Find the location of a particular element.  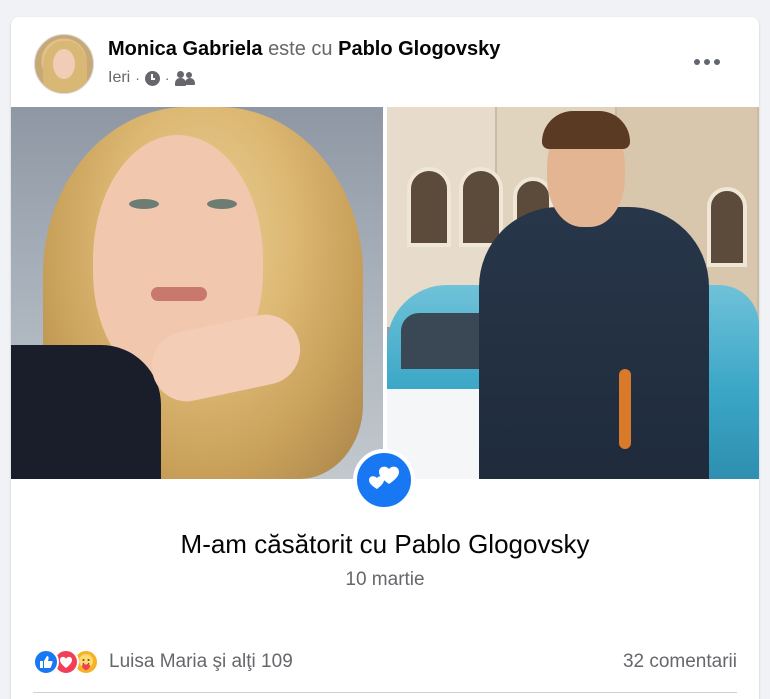

like-reaction-icon is located at coordinates (46, 662).